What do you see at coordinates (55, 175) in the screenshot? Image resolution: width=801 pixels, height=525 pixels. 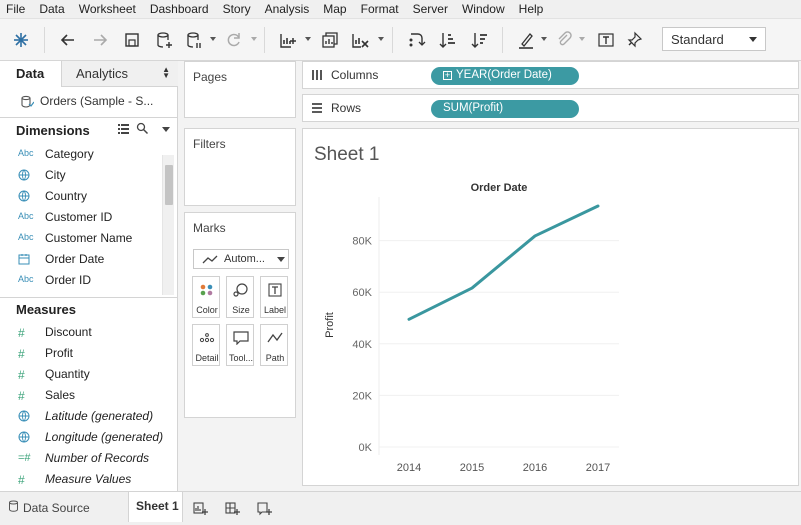 I see `field-label: City` at bounding box center [55, 175].